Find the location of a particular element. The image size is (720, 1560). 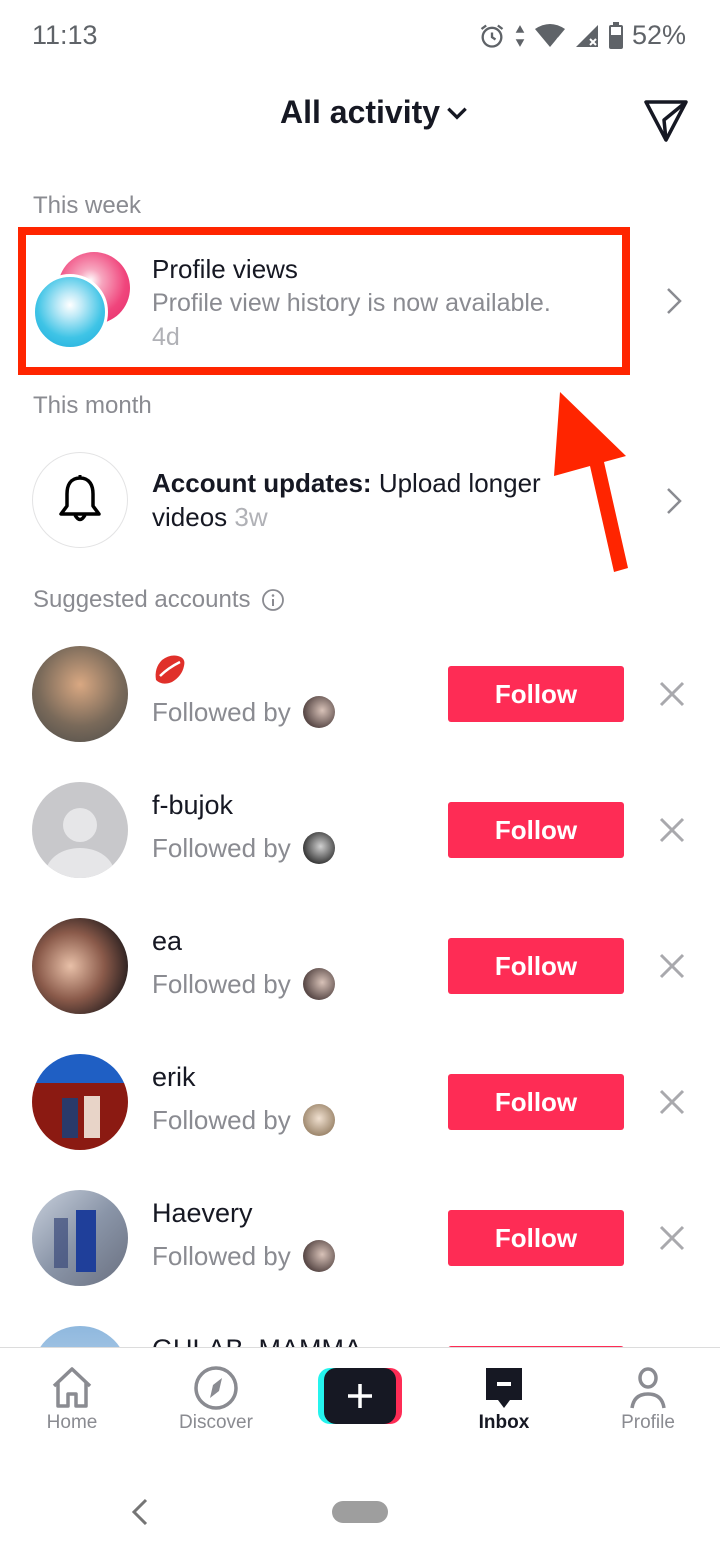

notification-title: Profile views is located at coordinates (225, 269).